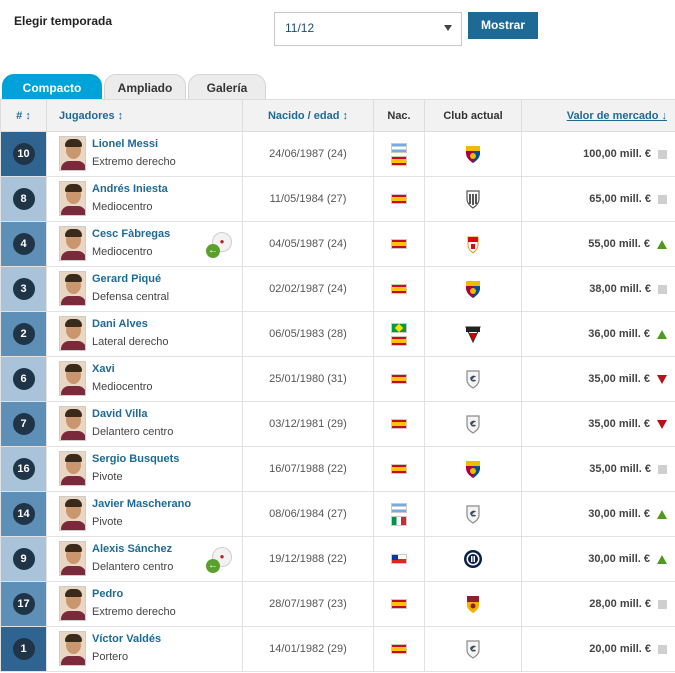  What do you see at coordinates (399, 520) in the screenshot?
I see `flag-it-icon` at bounding box center [399, 520].